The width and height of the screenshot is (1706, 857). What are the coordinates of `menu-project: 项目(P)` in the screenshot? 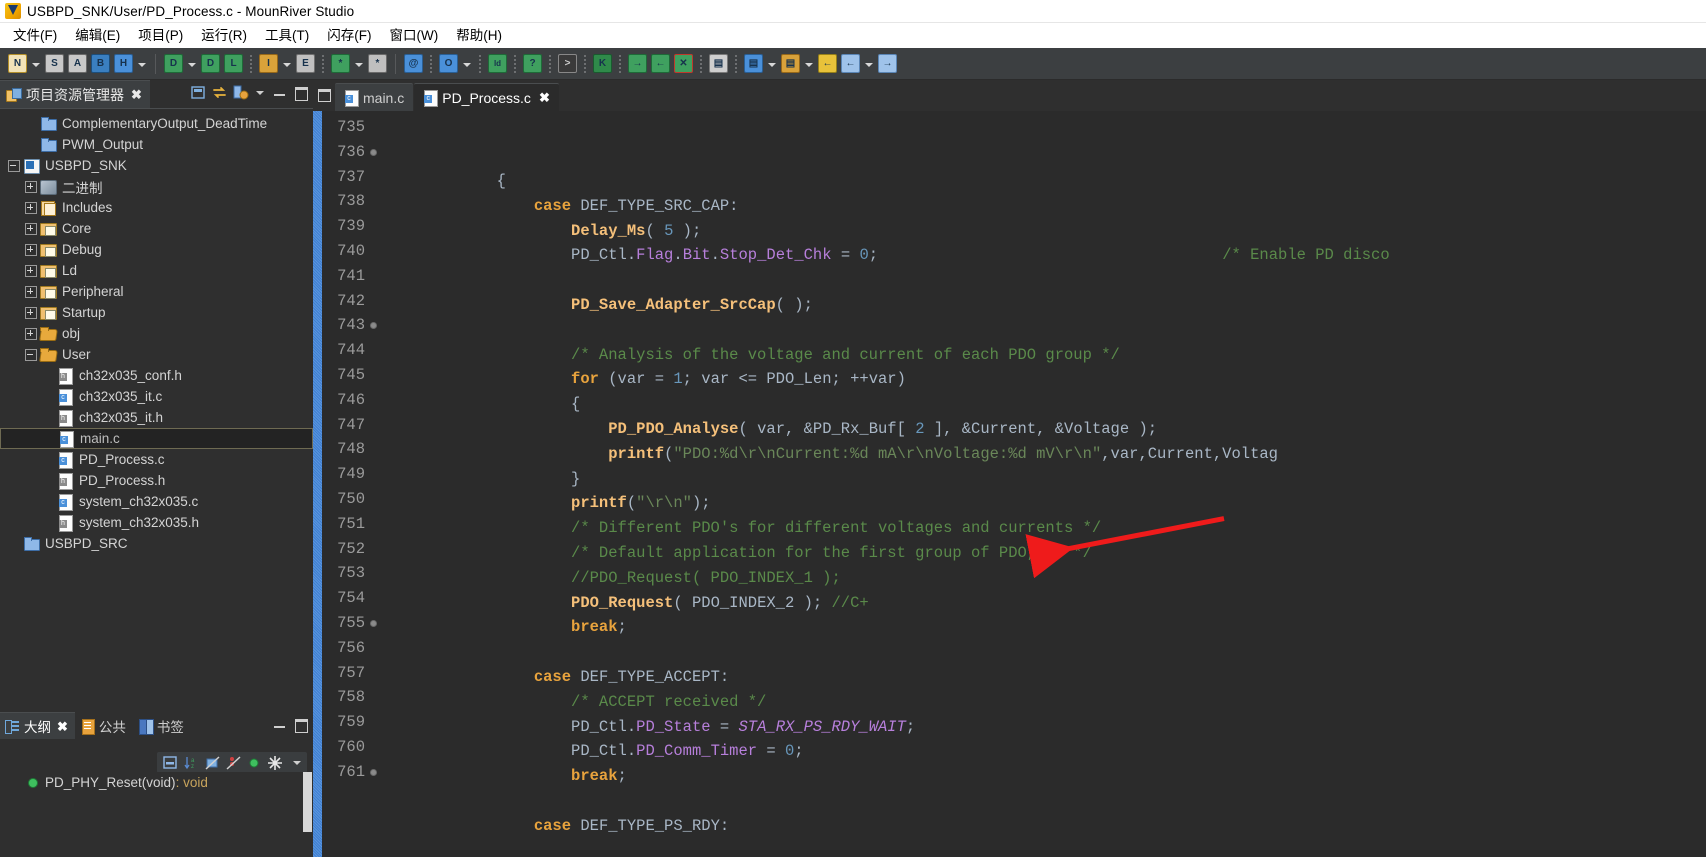 It's located at (160, 36).